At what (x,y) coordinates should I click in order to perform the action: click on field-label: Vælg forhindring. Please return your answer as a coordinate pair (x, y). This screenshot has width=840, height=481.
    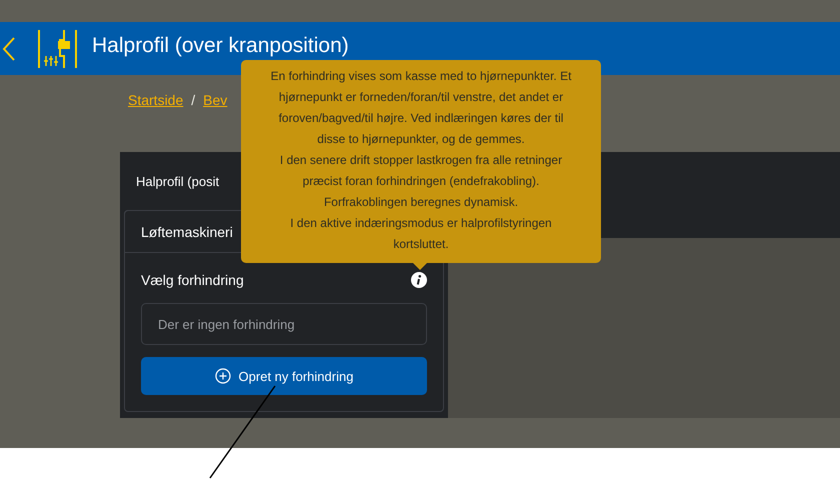
    Looking at the image, I should click on (192, 280).